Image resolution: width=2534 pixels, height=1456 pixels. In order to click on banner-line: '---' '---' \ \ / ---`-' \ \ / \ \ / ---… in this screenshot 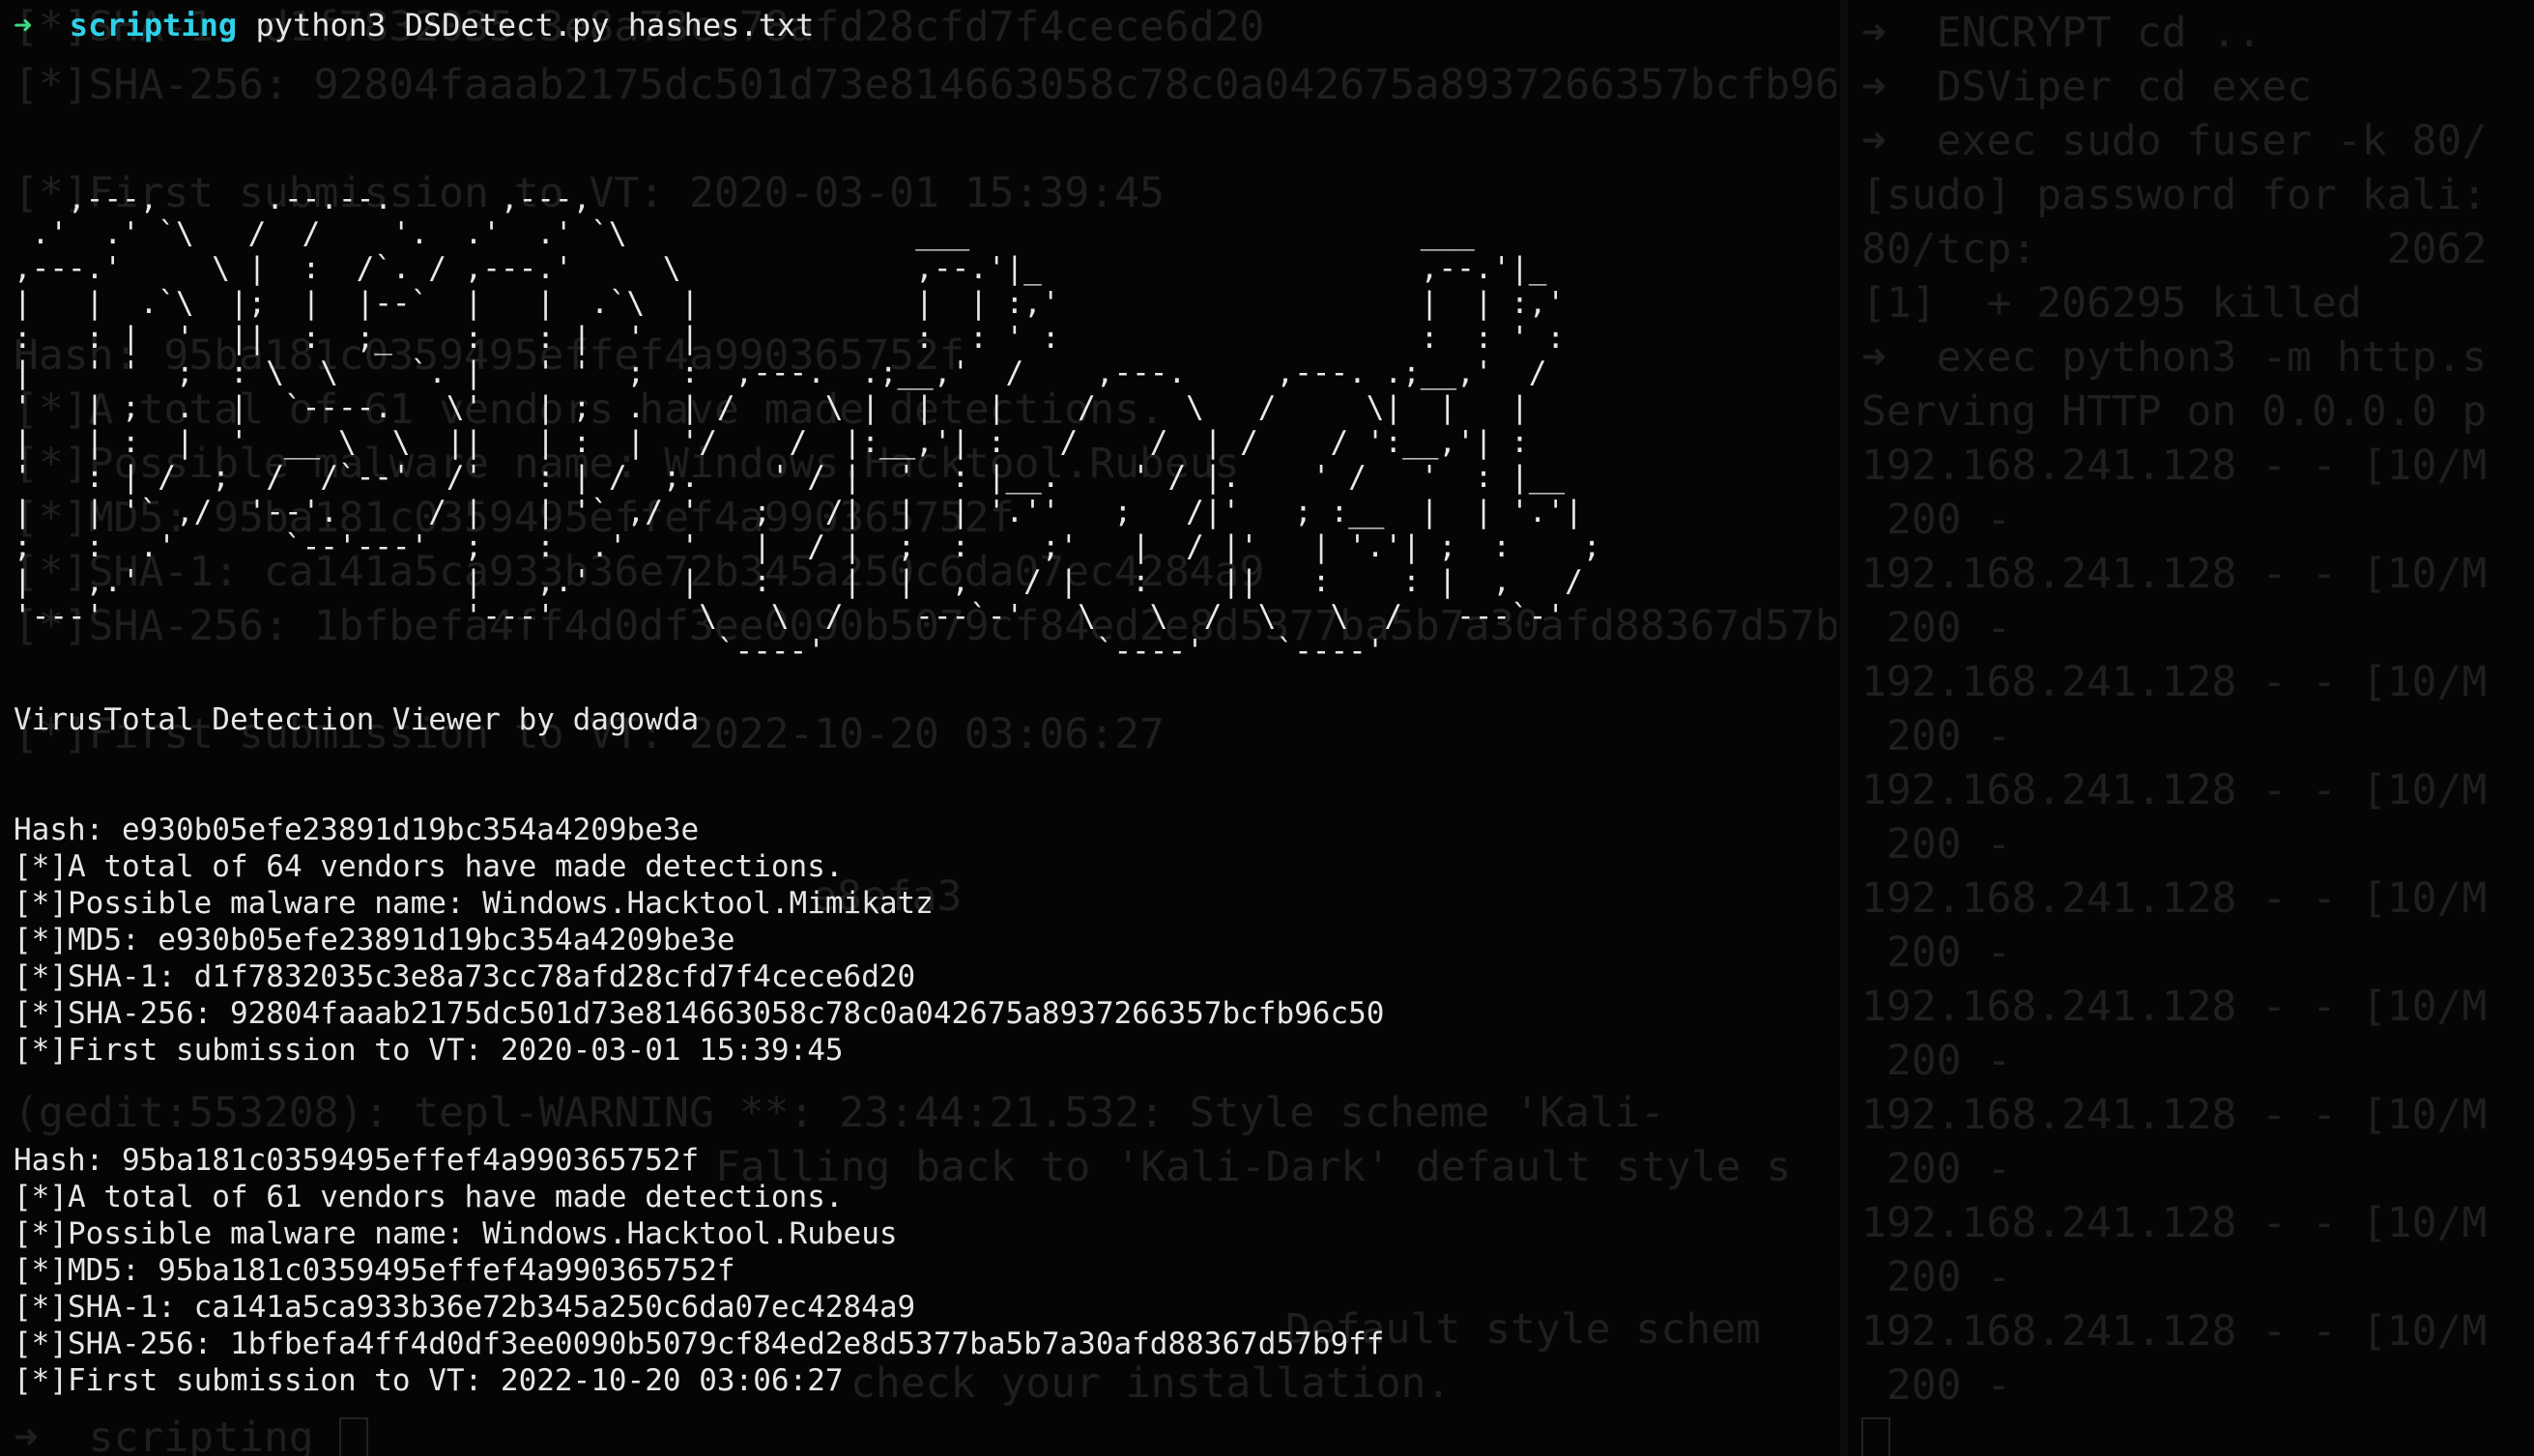, I will do `click(825, 617)`.